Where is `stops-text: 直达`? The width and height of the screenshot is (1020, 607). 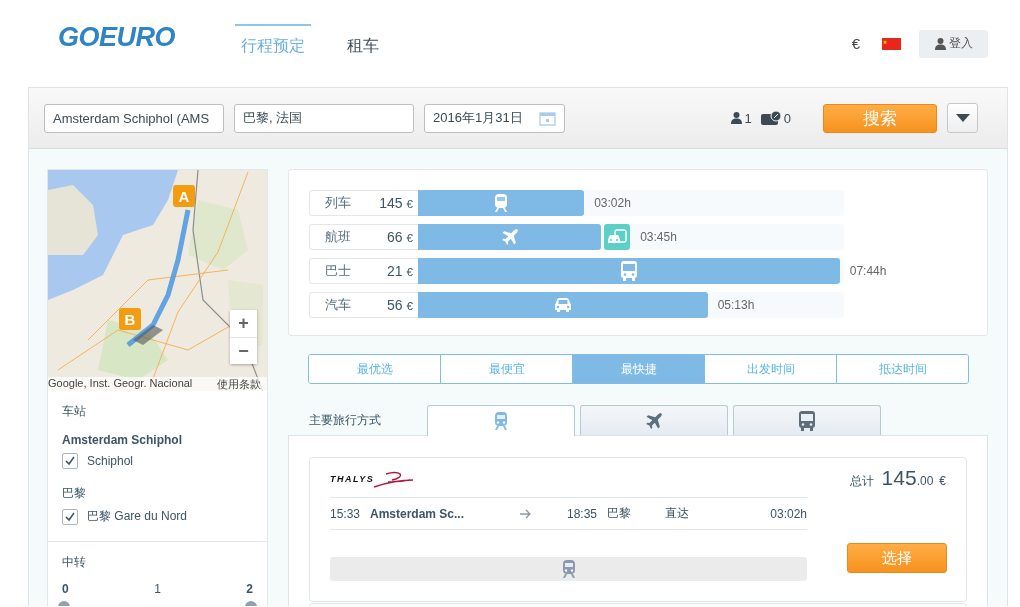 stops-text: 直达 is located at coordinates (677, 513).